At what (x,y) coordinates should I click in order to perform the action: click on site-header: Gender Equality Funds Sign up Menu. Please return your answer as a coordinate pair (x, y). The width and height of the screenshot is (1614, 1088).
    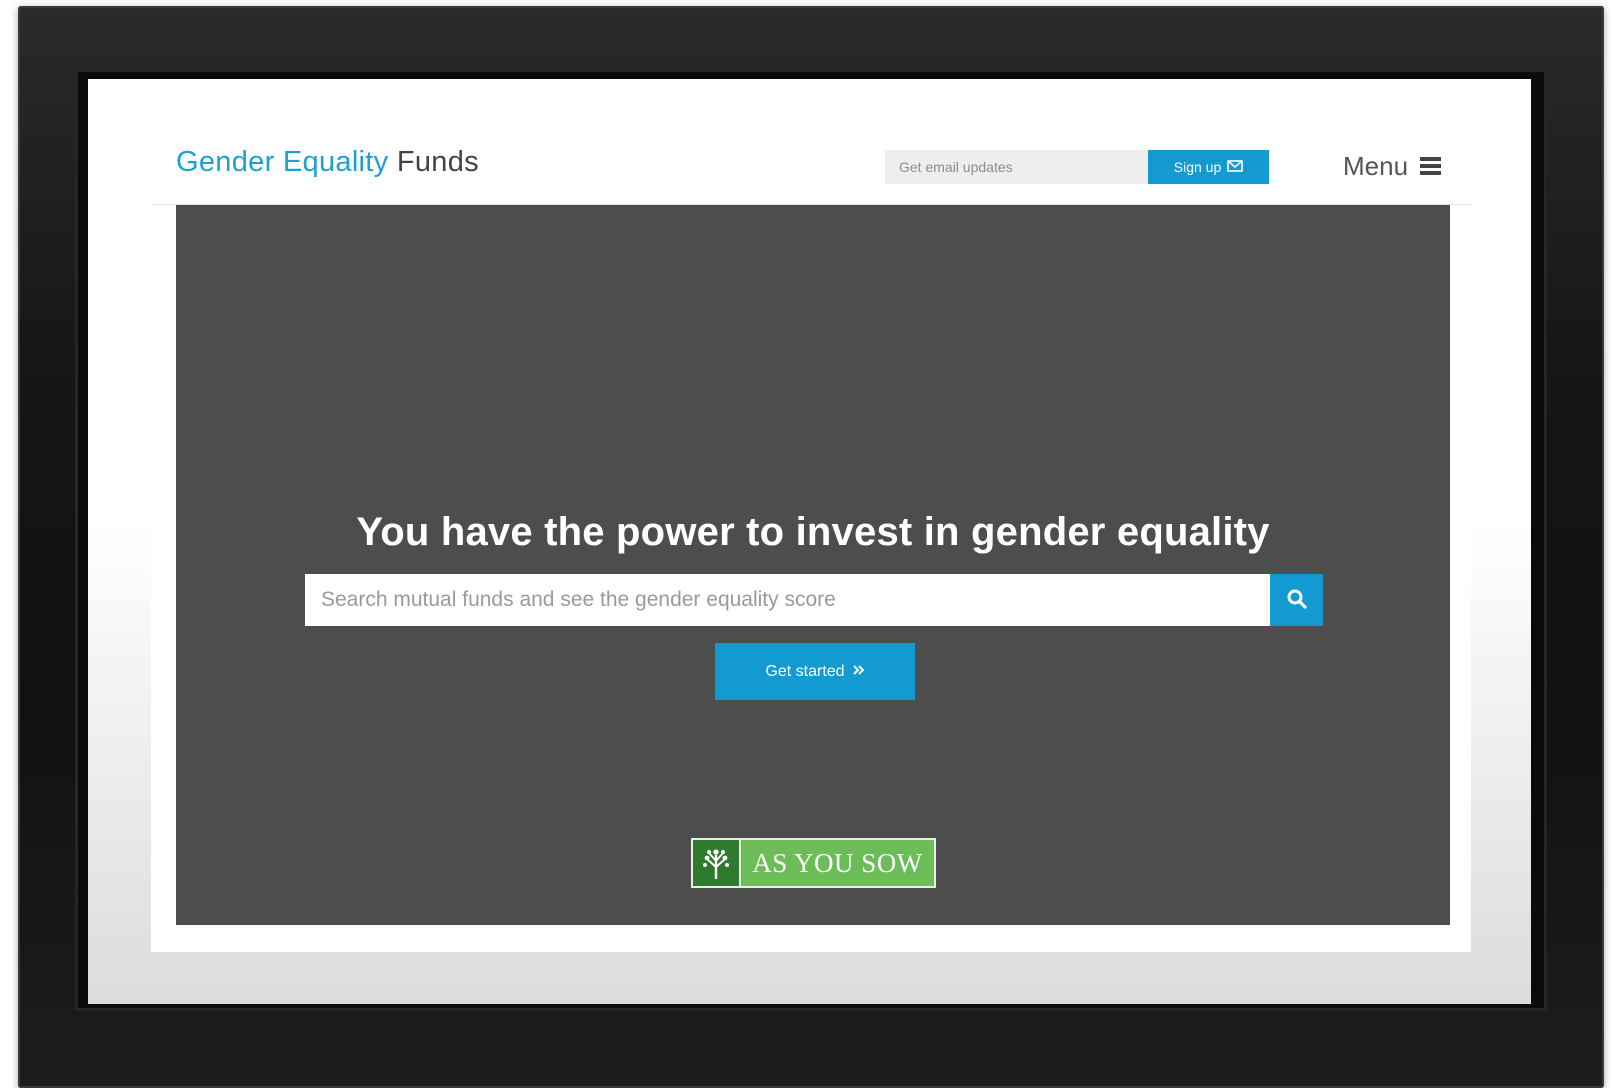
    Looking at the image, I should click on (811, 165).